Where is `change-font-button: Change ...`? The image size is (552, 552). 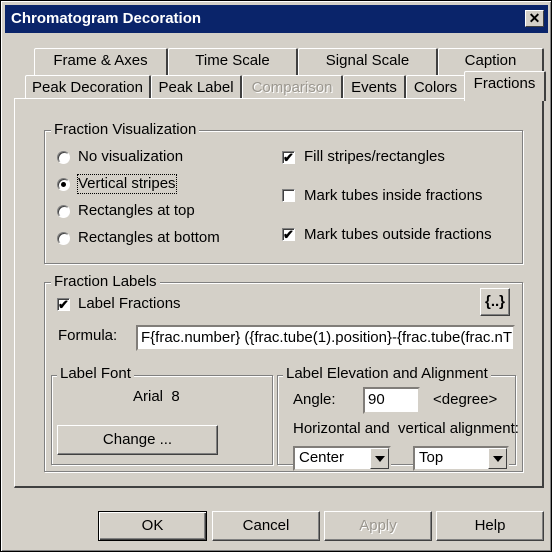 change-font-button: Change ... is located at coordinates (137, 440).